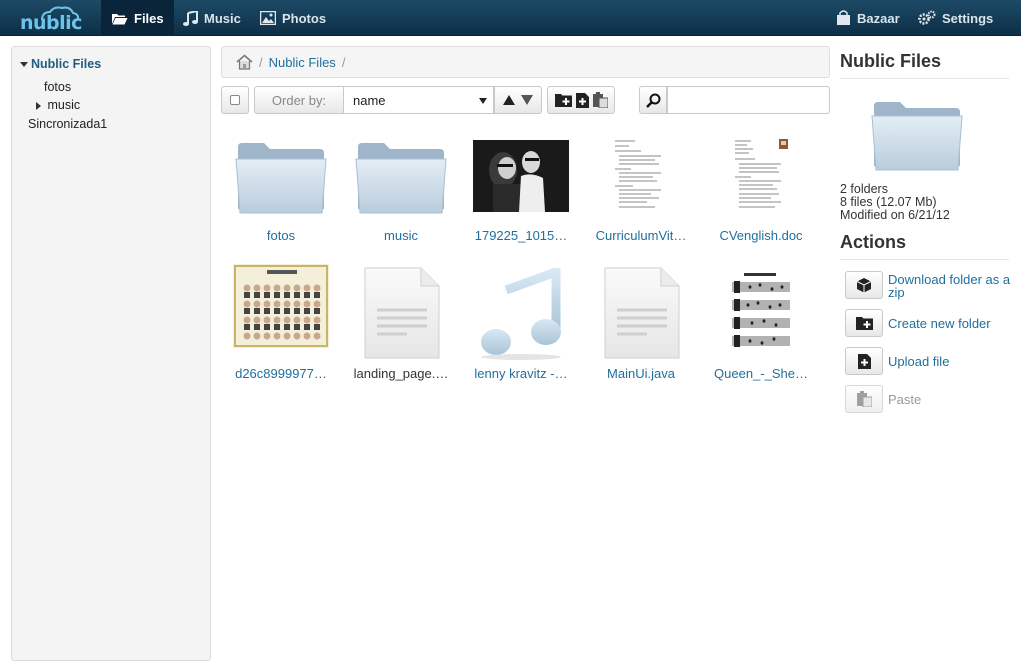 This screenshot has width=1021, height=672. I want to click on download-zip-label-line1: Download folder as a, so click(949, 279).